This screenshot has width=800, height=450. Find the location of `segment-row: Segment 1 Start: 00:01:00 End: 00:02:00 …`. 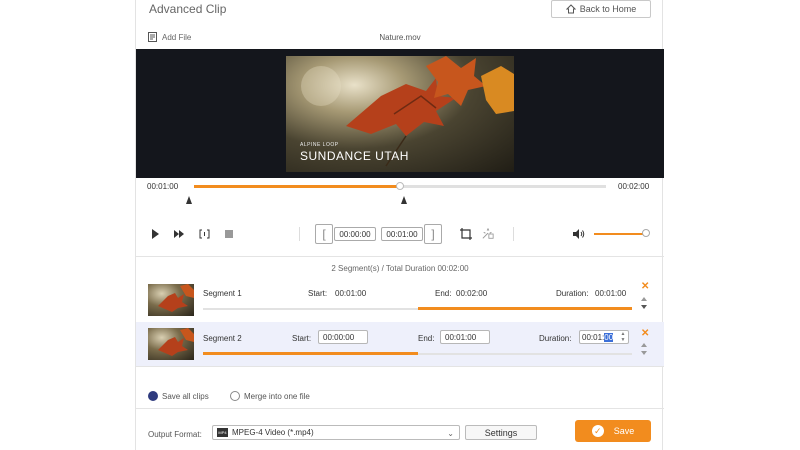

segment-row: Segment 1 Start: 00:01:00 End: 00:02:00 … is located at coordinates (400, 300).